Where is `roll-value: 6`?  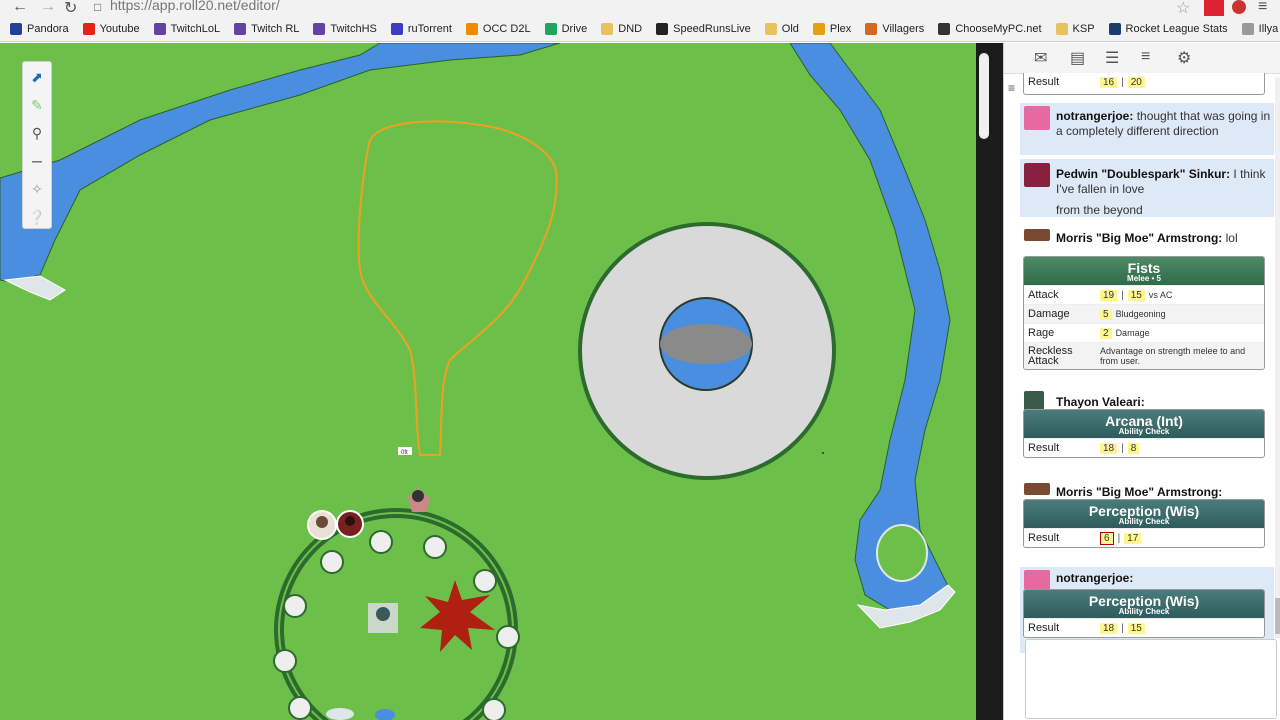 roll-value: 6 is located at coordinates (1107, 538).